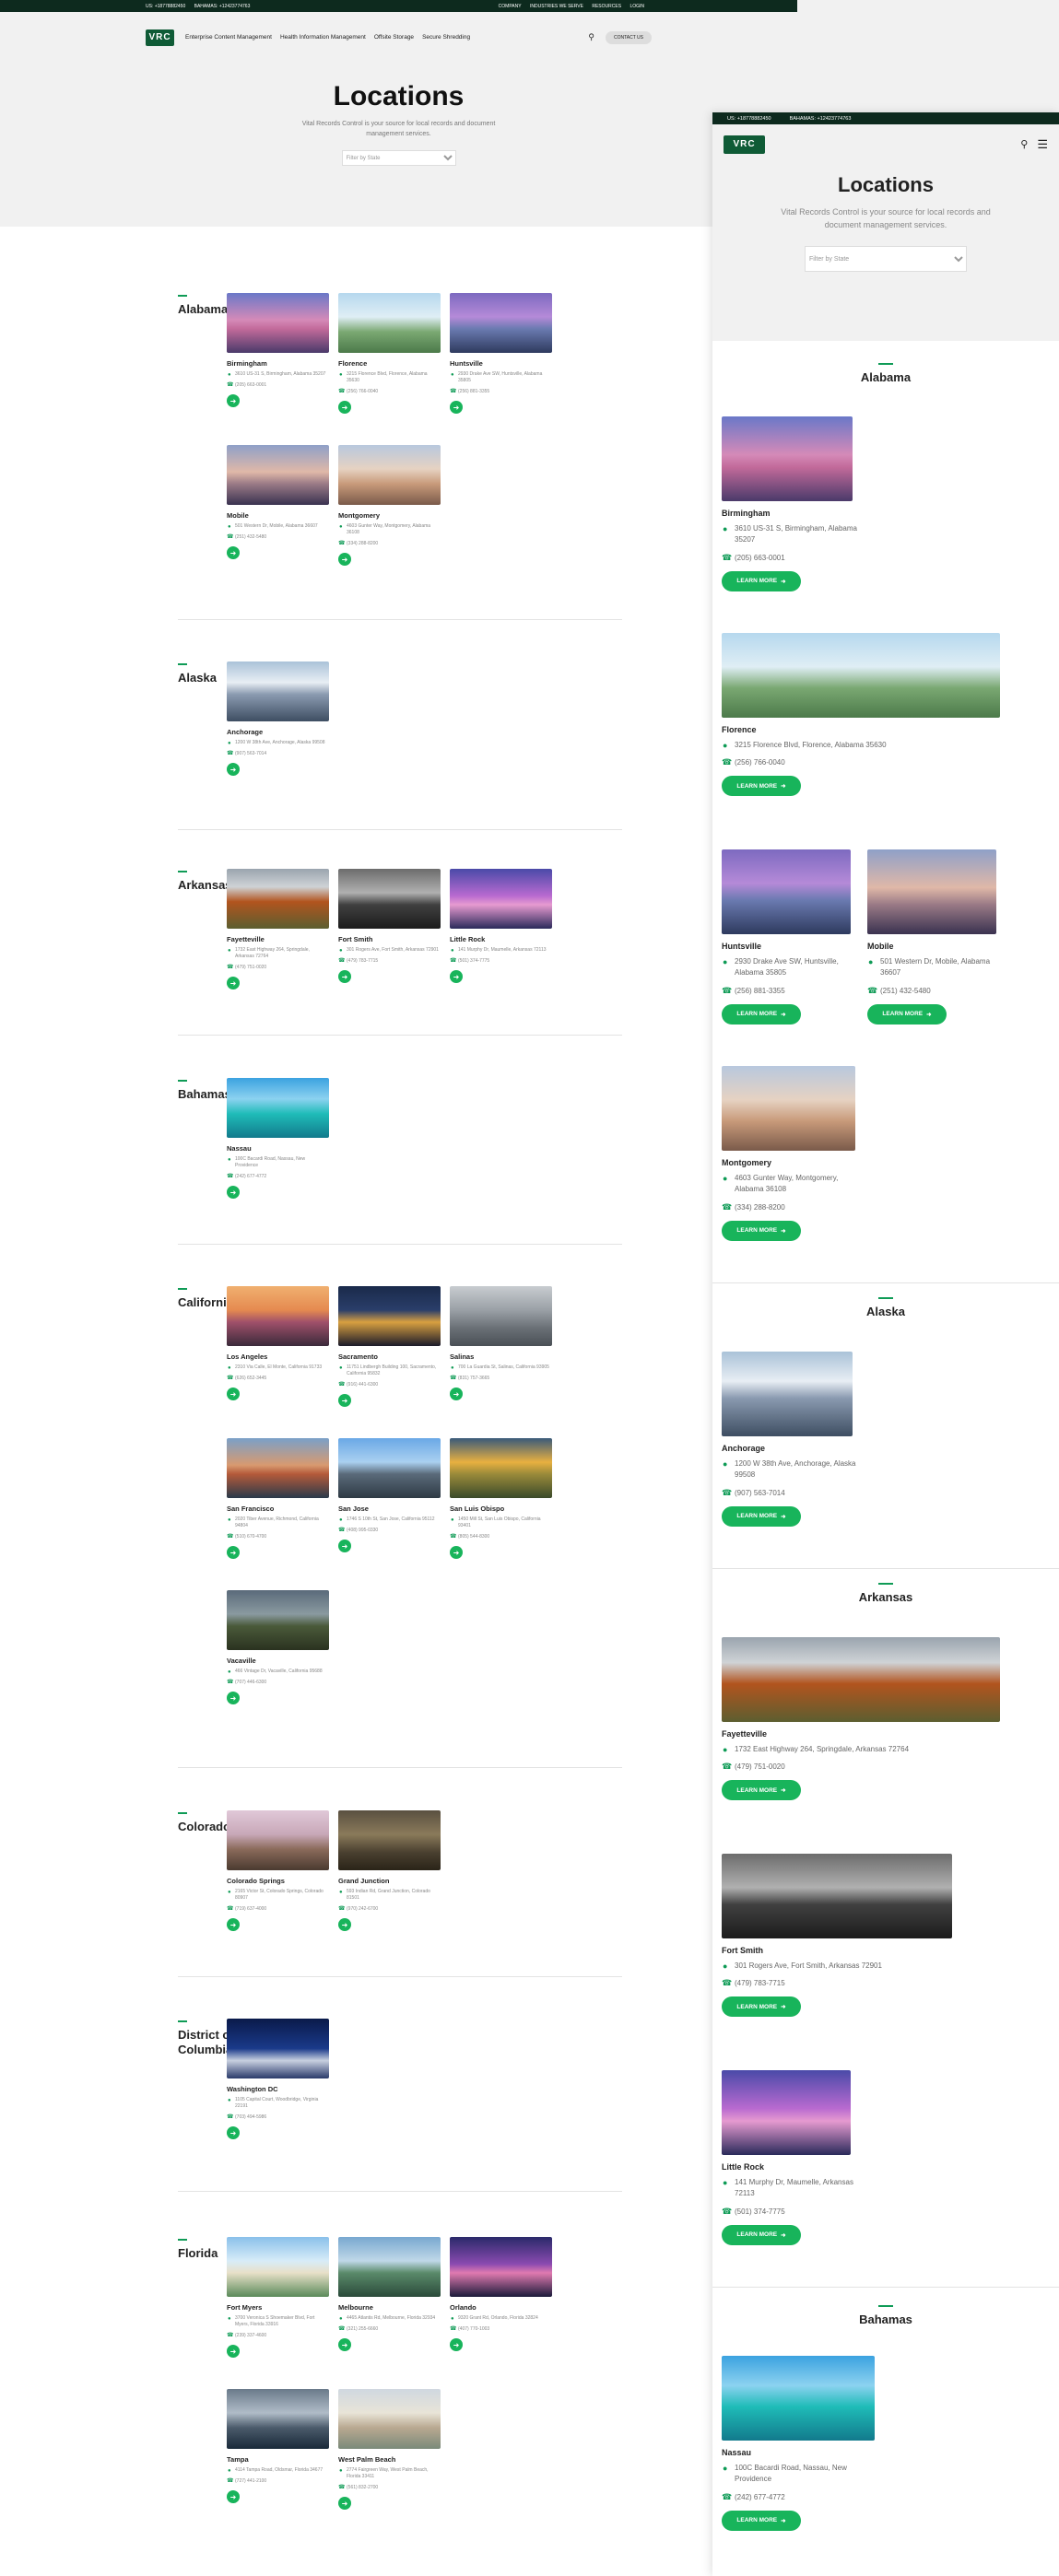  I want to click on login-menu: LOGIN, so click(637, 6).